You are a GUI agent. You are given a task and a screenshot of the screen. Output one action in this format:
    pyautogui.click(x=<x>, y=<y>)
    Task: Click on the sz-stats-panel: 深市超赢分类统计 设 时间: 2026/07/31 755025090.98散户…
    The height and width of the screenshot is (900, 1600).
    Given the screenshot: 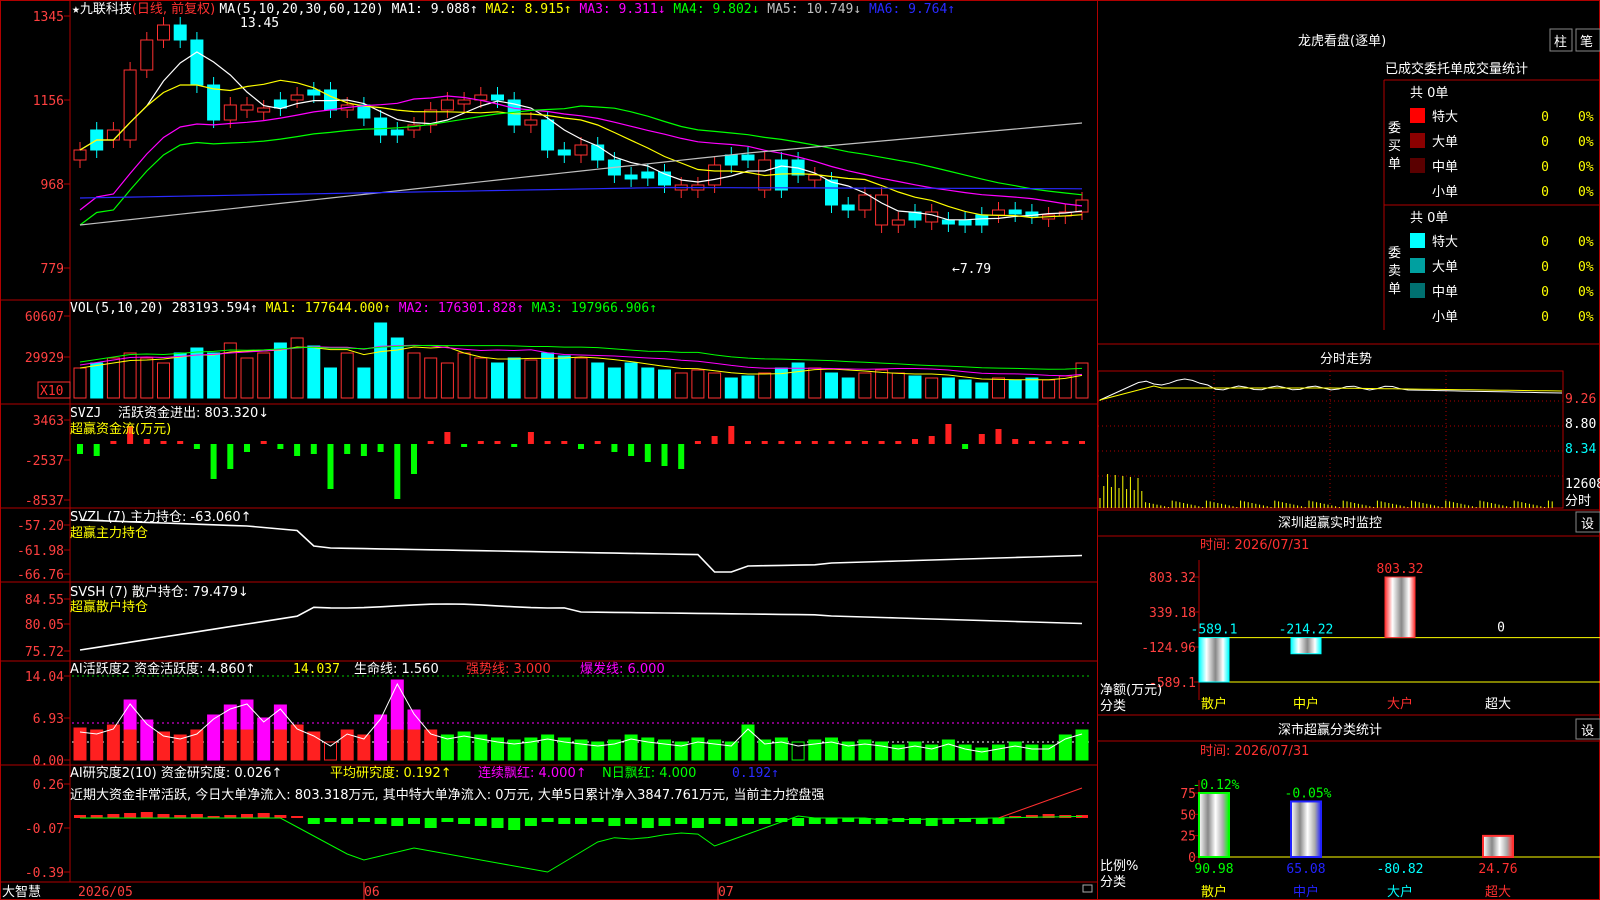 What is the action you would take?
    pyautogui.click(x=1350, y=809)
    